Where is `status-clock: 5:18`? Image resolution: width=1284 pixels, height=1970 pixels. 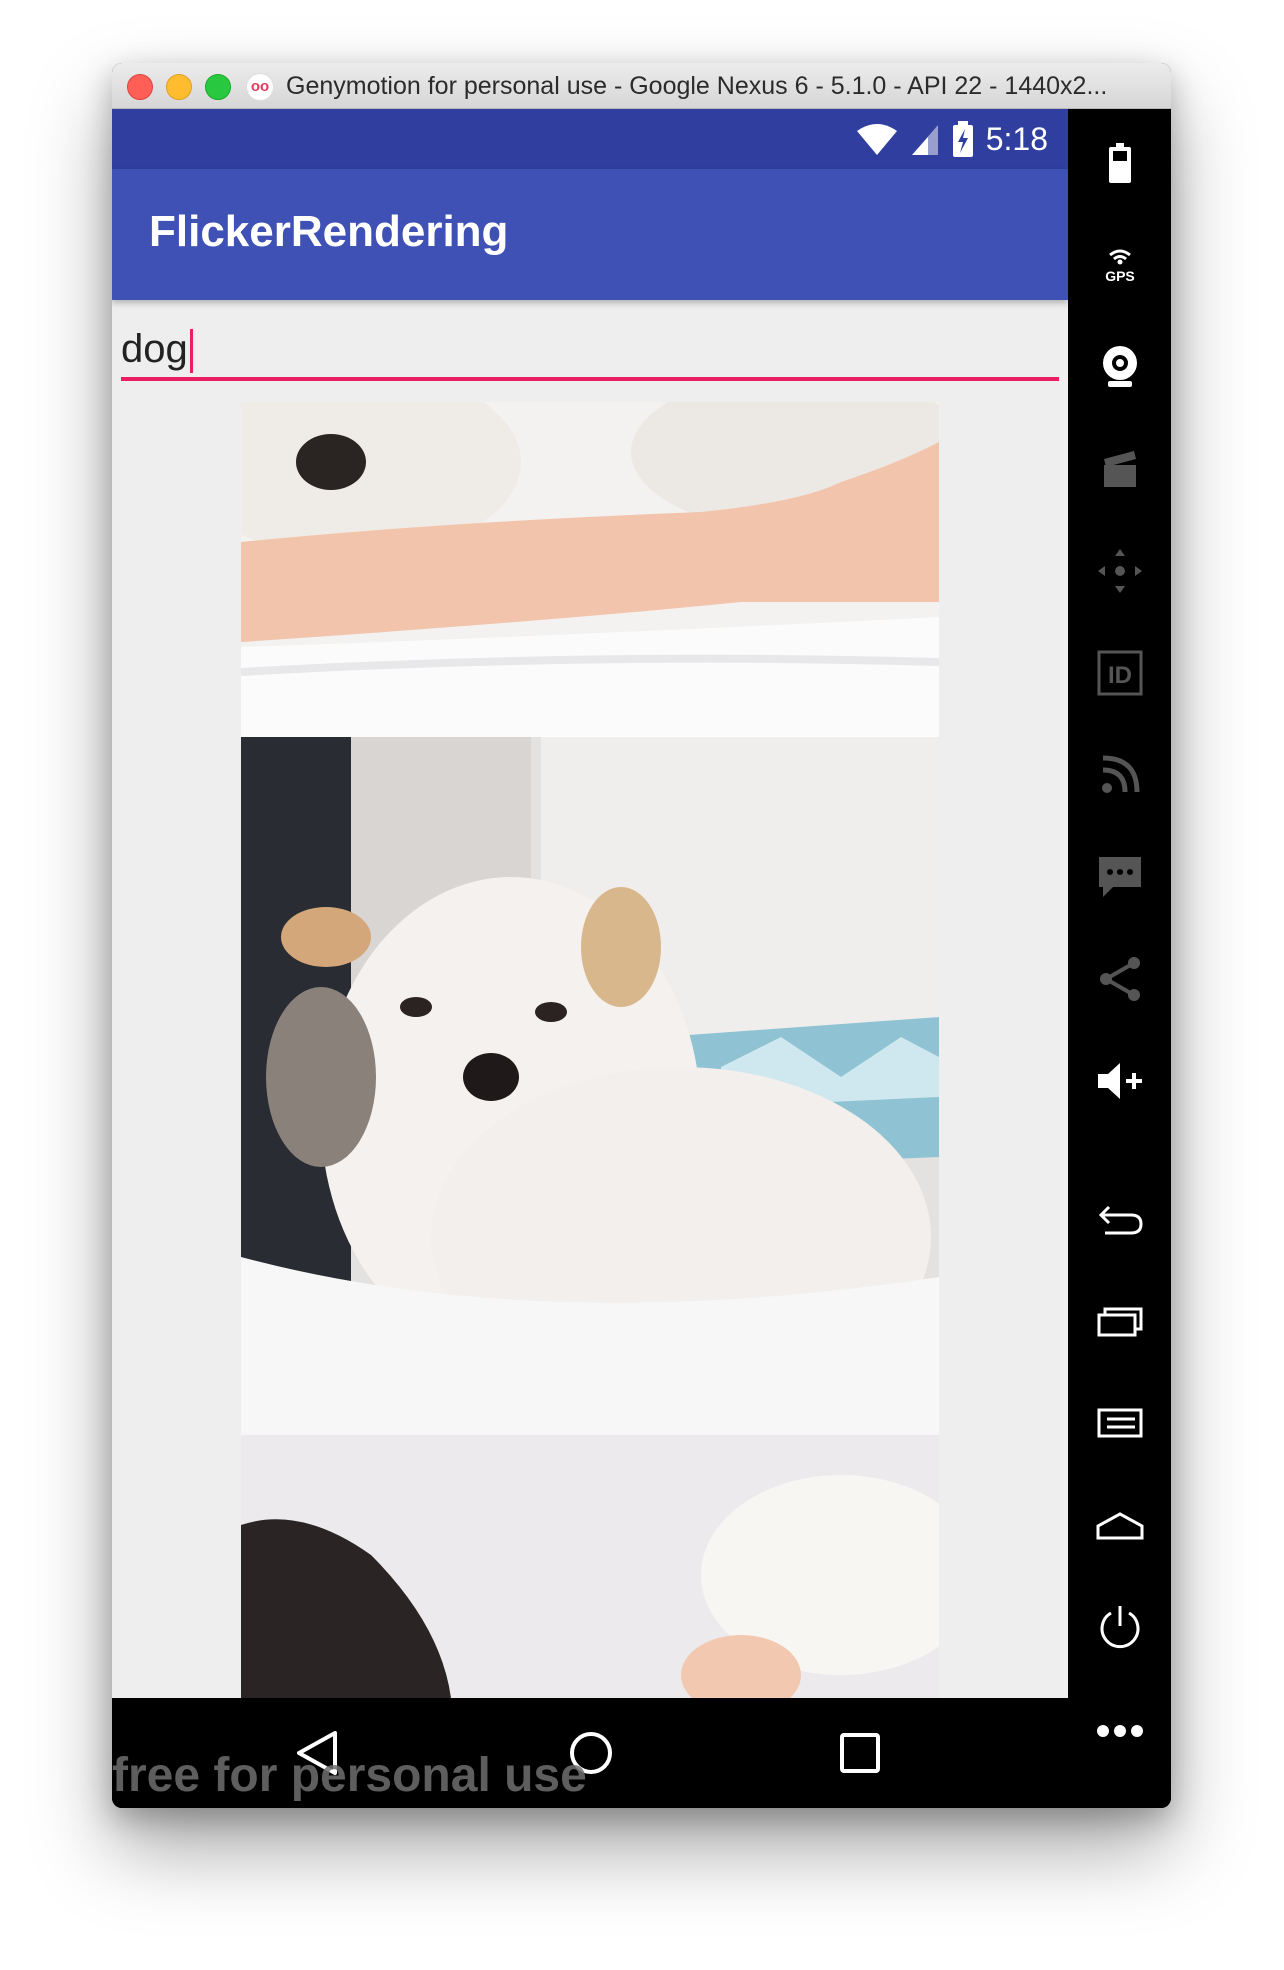
status-clock: 5:18 is located at coordinates (1016, 138).